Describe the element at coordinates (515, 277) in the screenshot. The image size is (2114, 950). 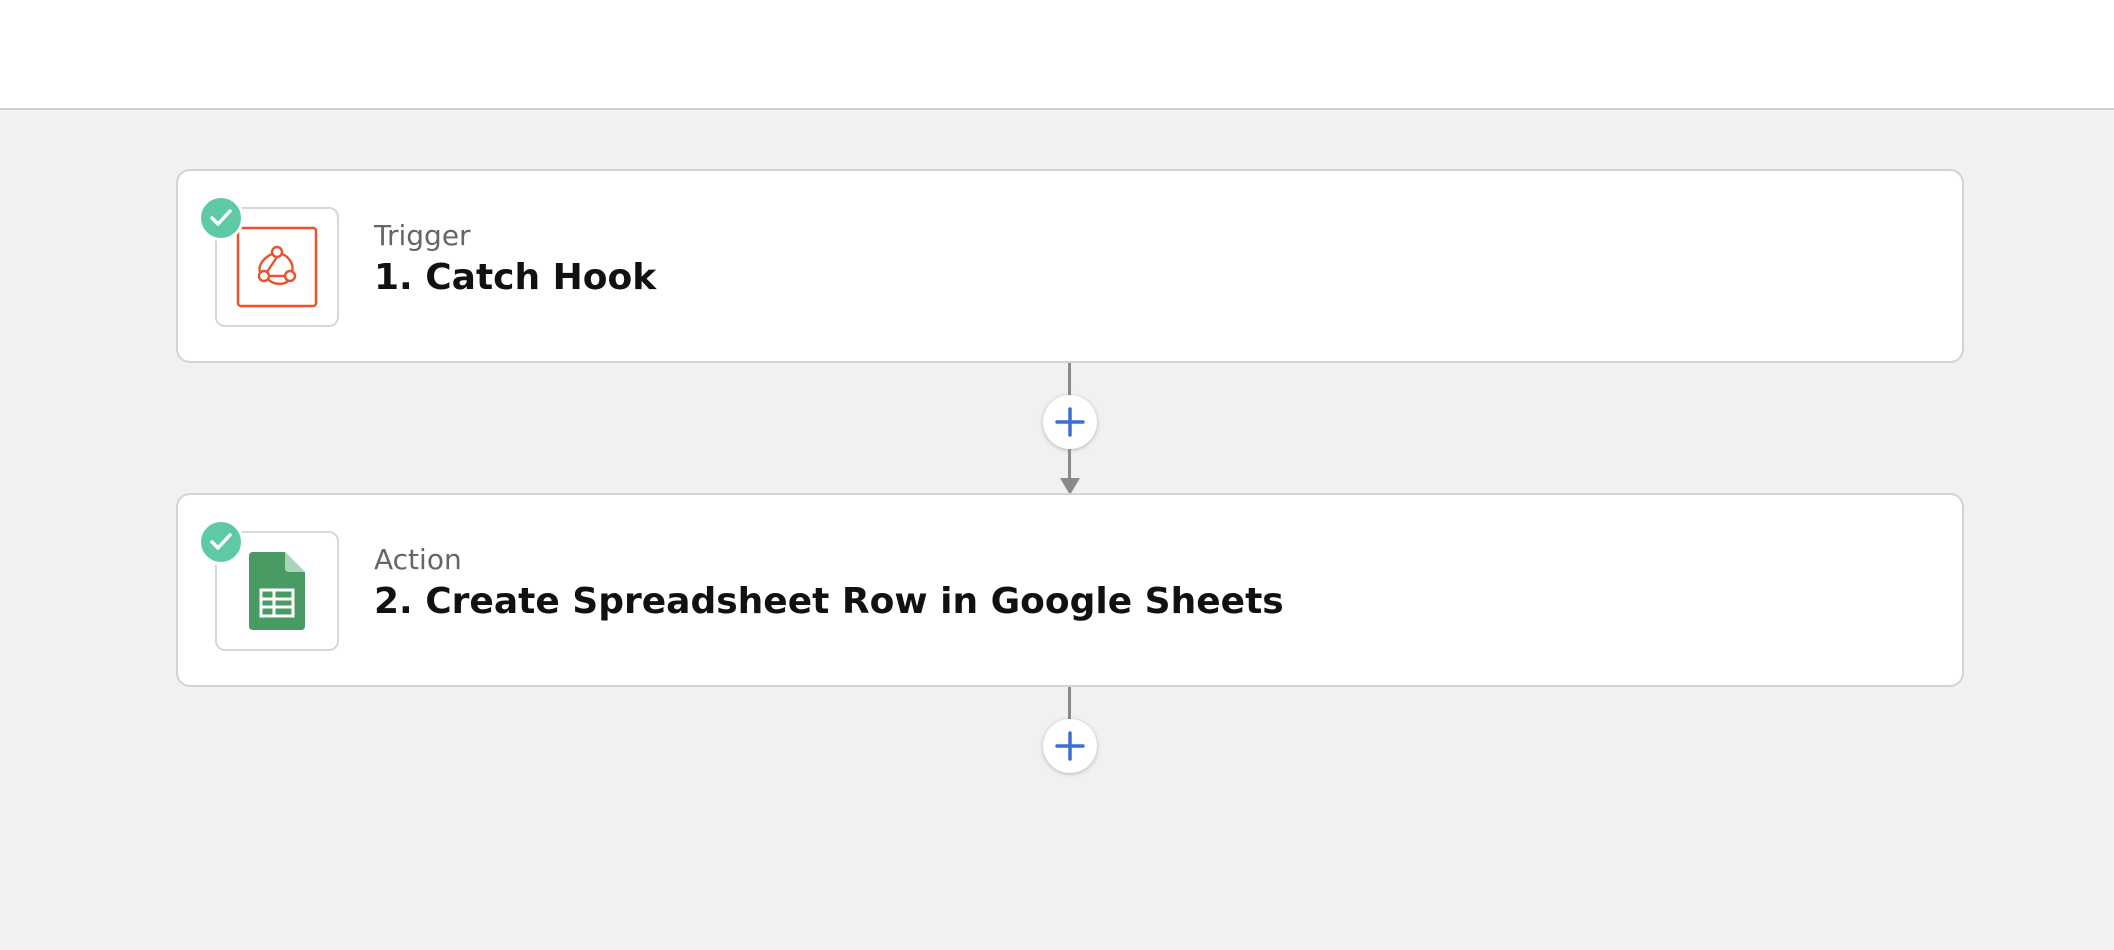
I see `step-title: 1. Catch Hook` at that location.